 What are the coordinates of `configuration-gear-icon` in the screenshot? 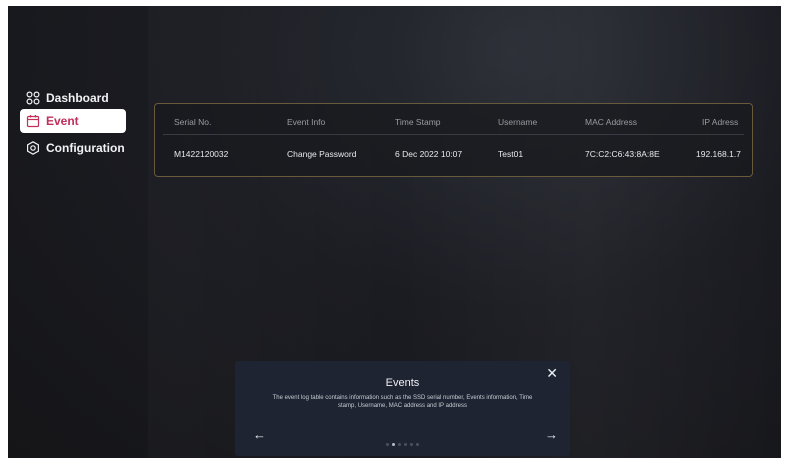 It's located at (33, 148).